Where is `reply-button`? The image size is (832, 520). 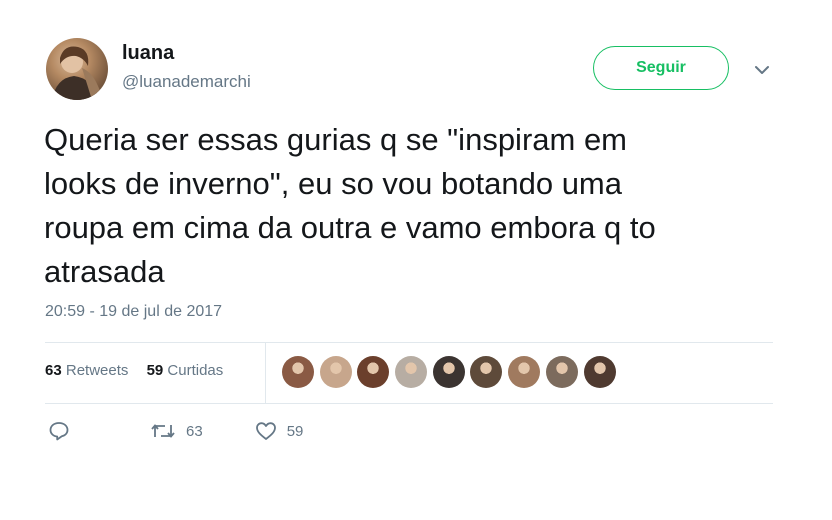 reply-button is located at coordinates (59, 431).